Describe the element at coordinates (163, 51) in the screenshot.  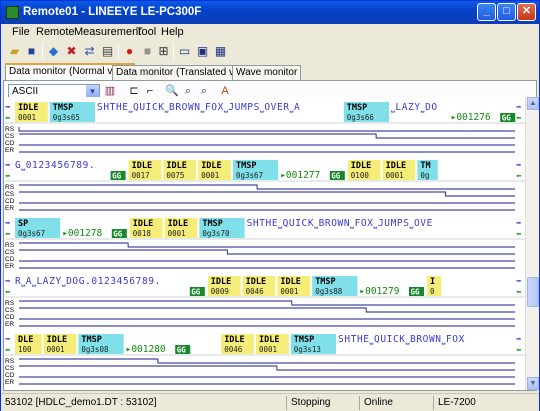
I see `config-icon: ⊞` at that location.